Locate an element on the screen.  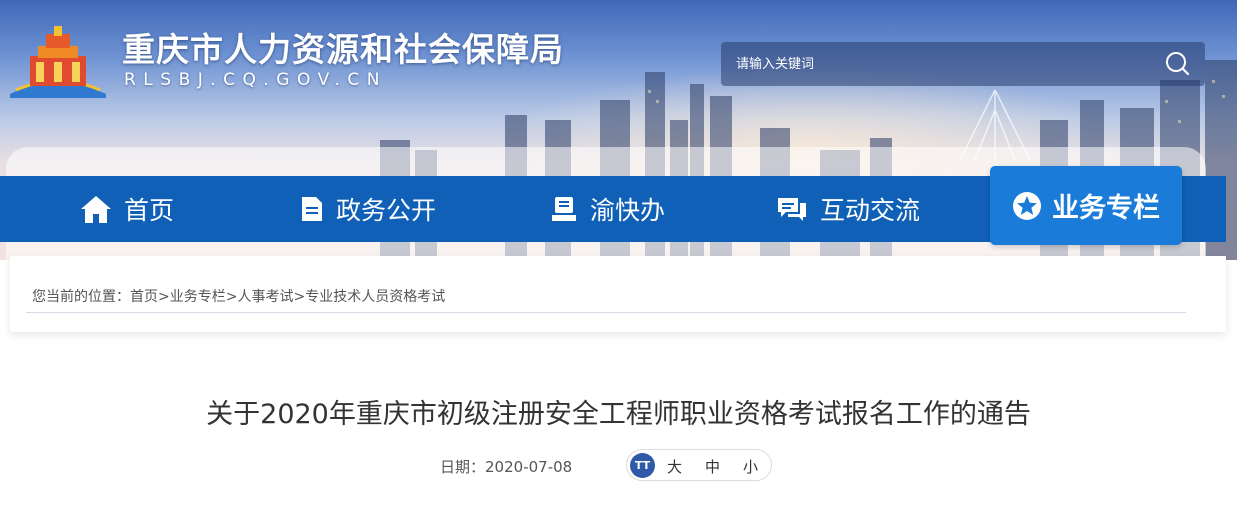
nav-item-label: 渝快办 is located at coordinates (628, 210).